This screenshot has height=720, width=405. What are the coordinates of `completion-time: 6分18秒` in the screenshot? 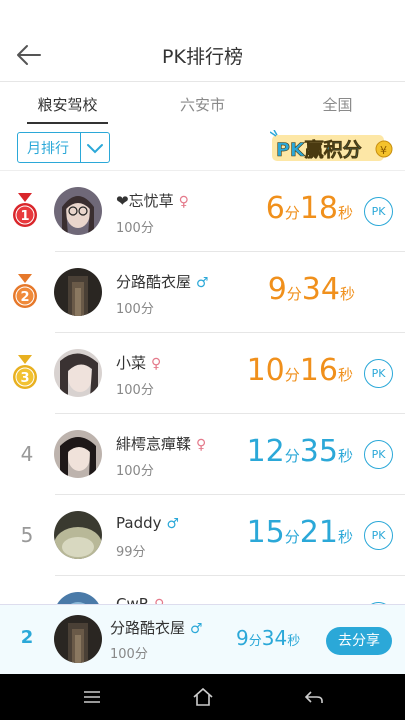 It's located at (309, 208).